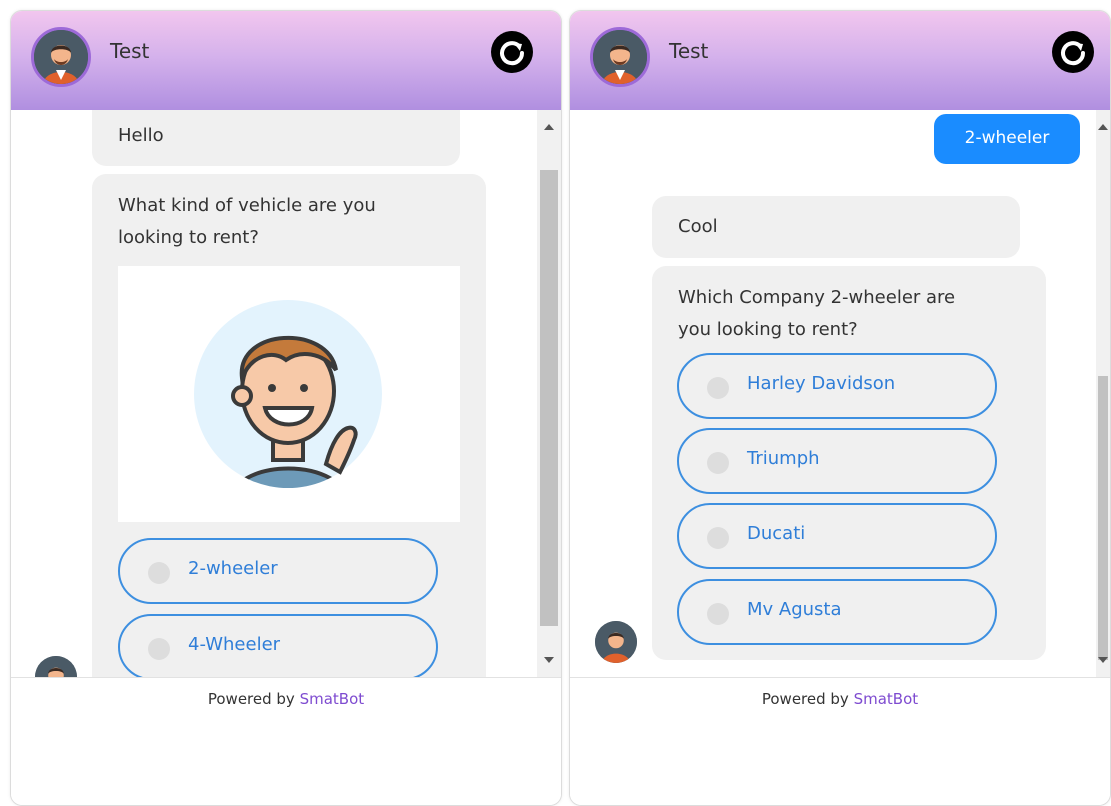 The width and height of the screenshot is (1111, 806). What do you see at coordinates (698, 226) in the screenshot?
I see `message-text: Cool` at bounding box center [698, 226].